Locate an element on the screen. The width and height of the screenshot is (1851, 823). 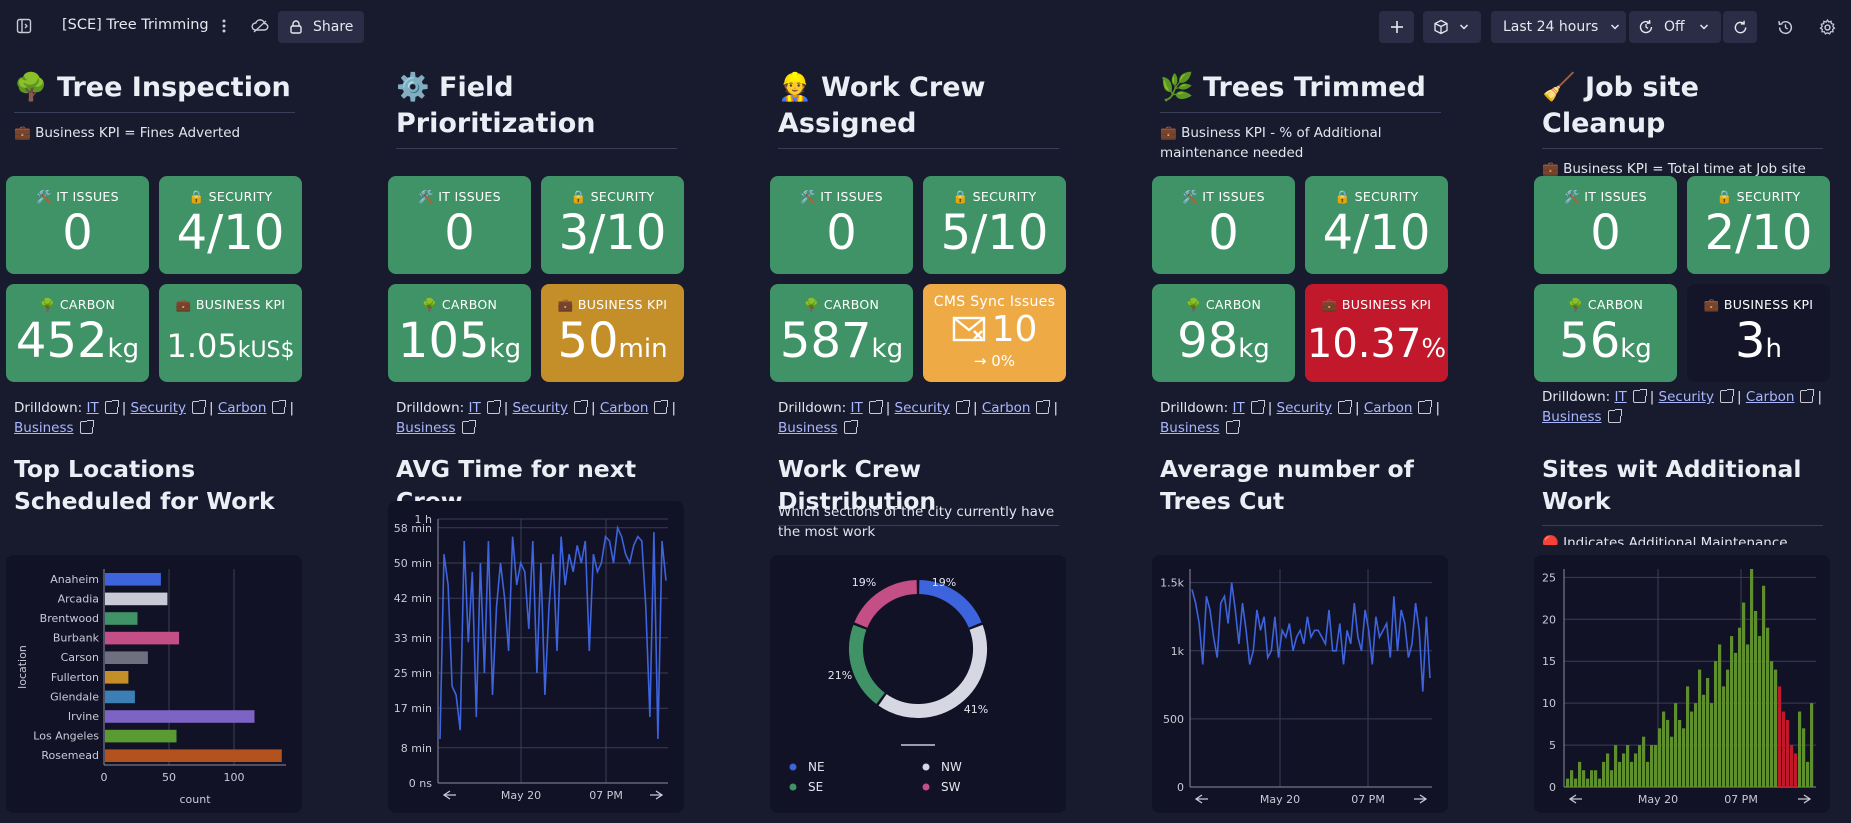
category-label: Los Angeles is located at coordinates (66, 736).